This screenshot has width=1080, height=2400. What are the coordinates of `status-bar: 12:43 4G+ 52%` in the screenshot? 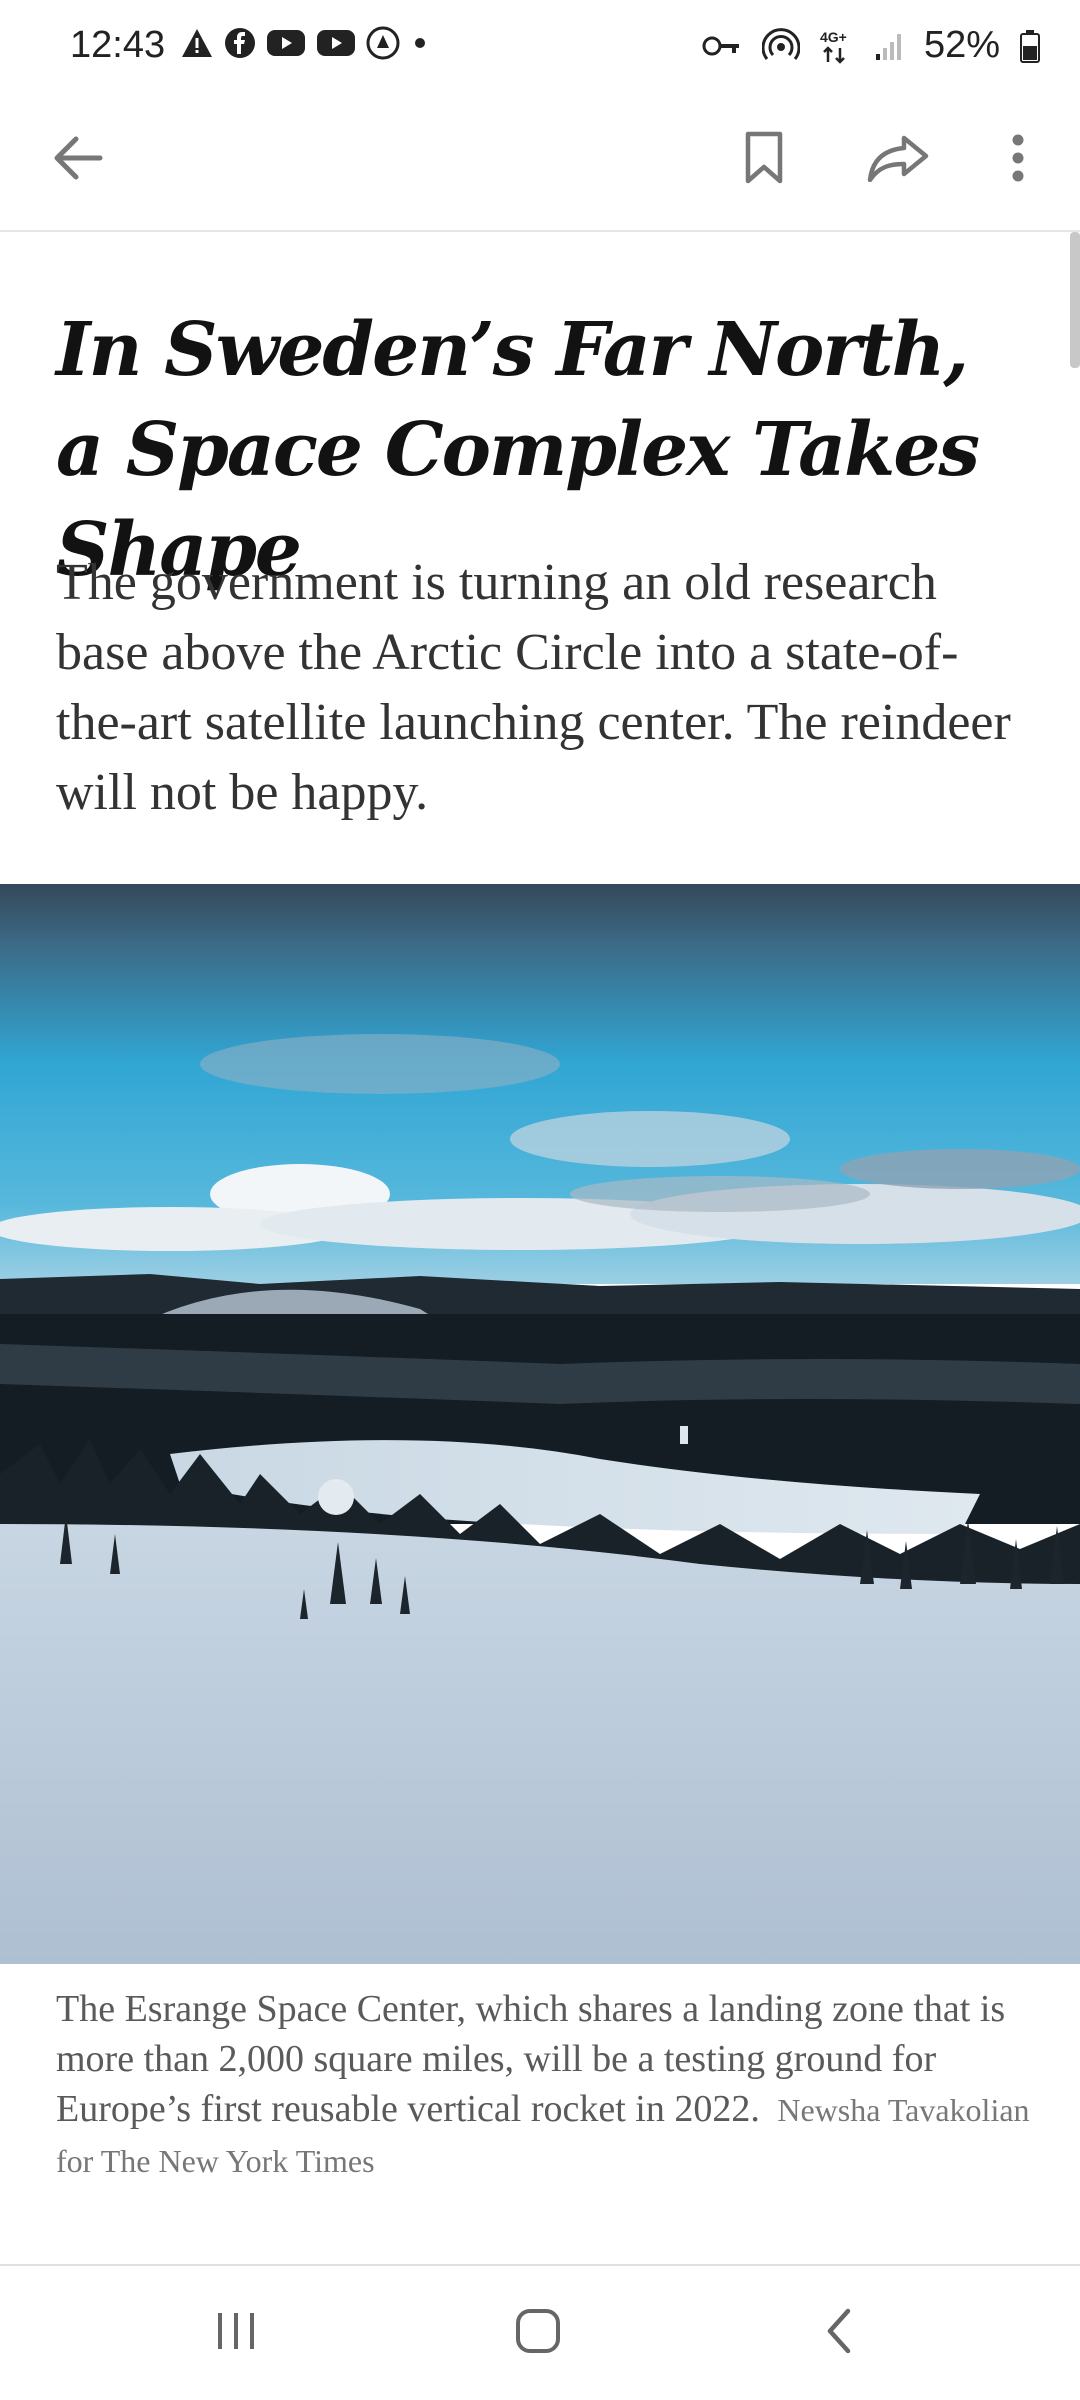 It's located at (540, 46).